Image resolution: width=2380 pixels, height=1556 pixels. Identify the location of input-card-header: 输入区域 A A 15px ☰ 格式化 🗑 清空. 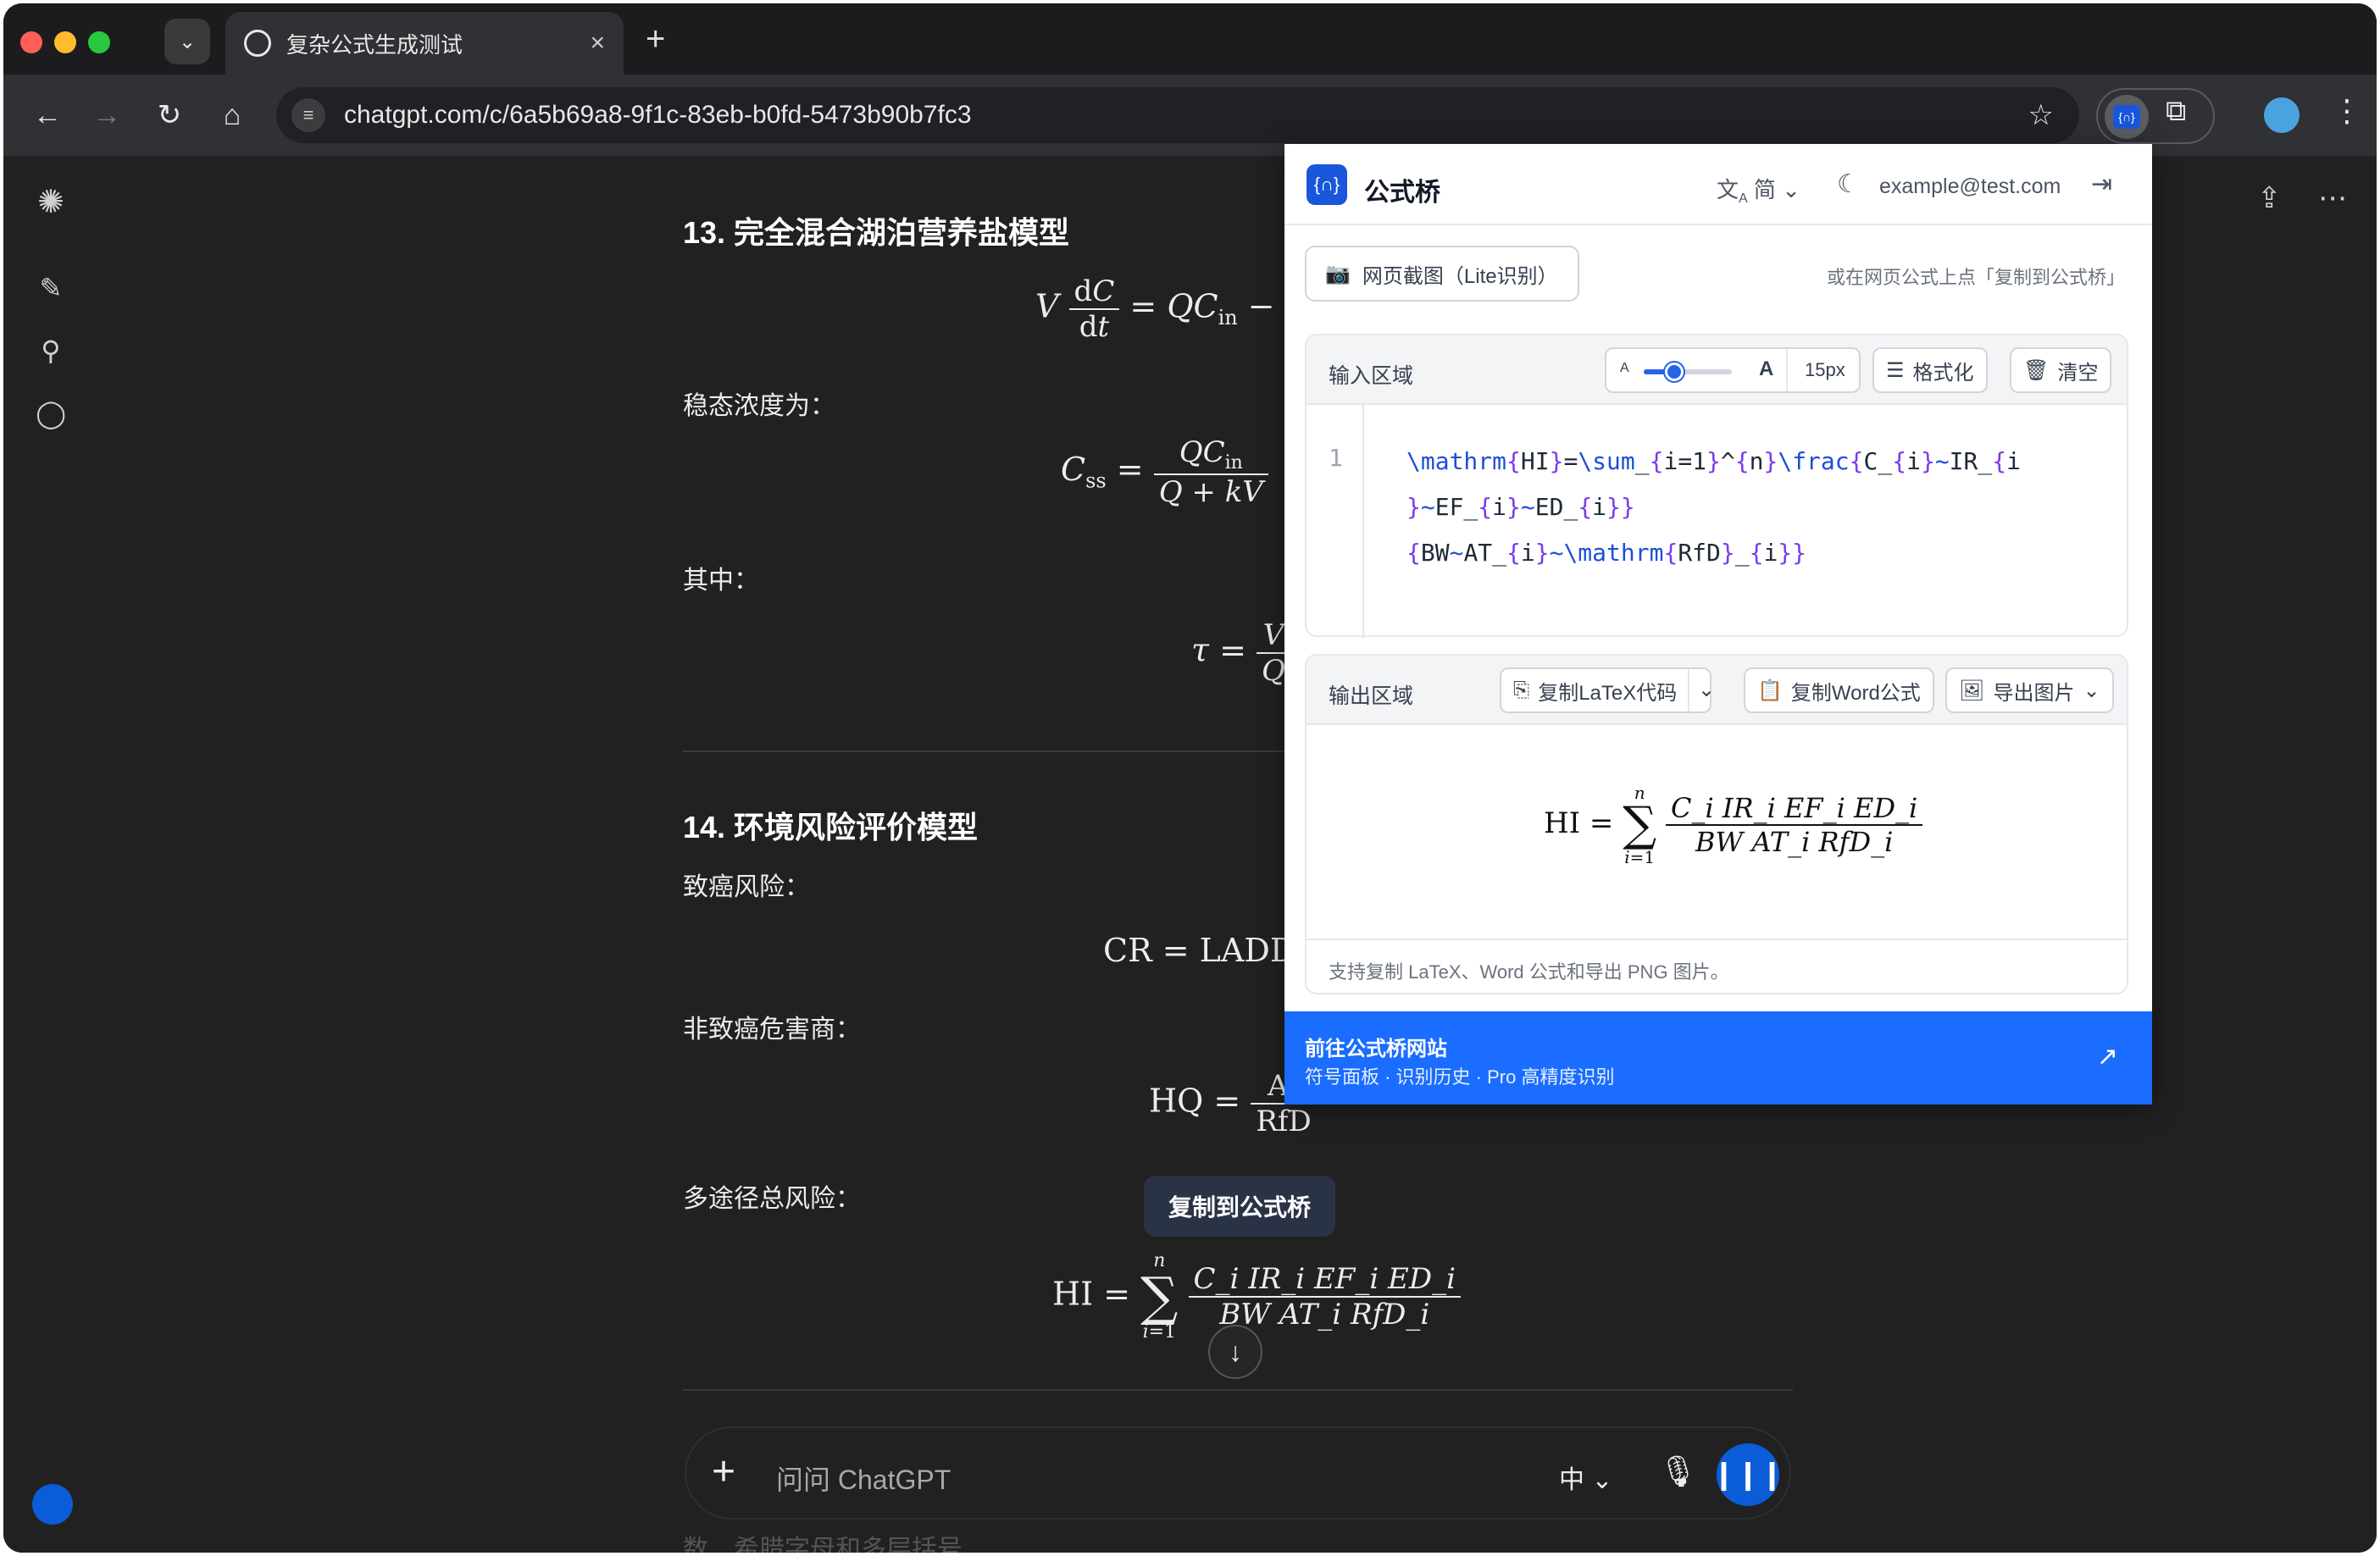
(1717, 370).